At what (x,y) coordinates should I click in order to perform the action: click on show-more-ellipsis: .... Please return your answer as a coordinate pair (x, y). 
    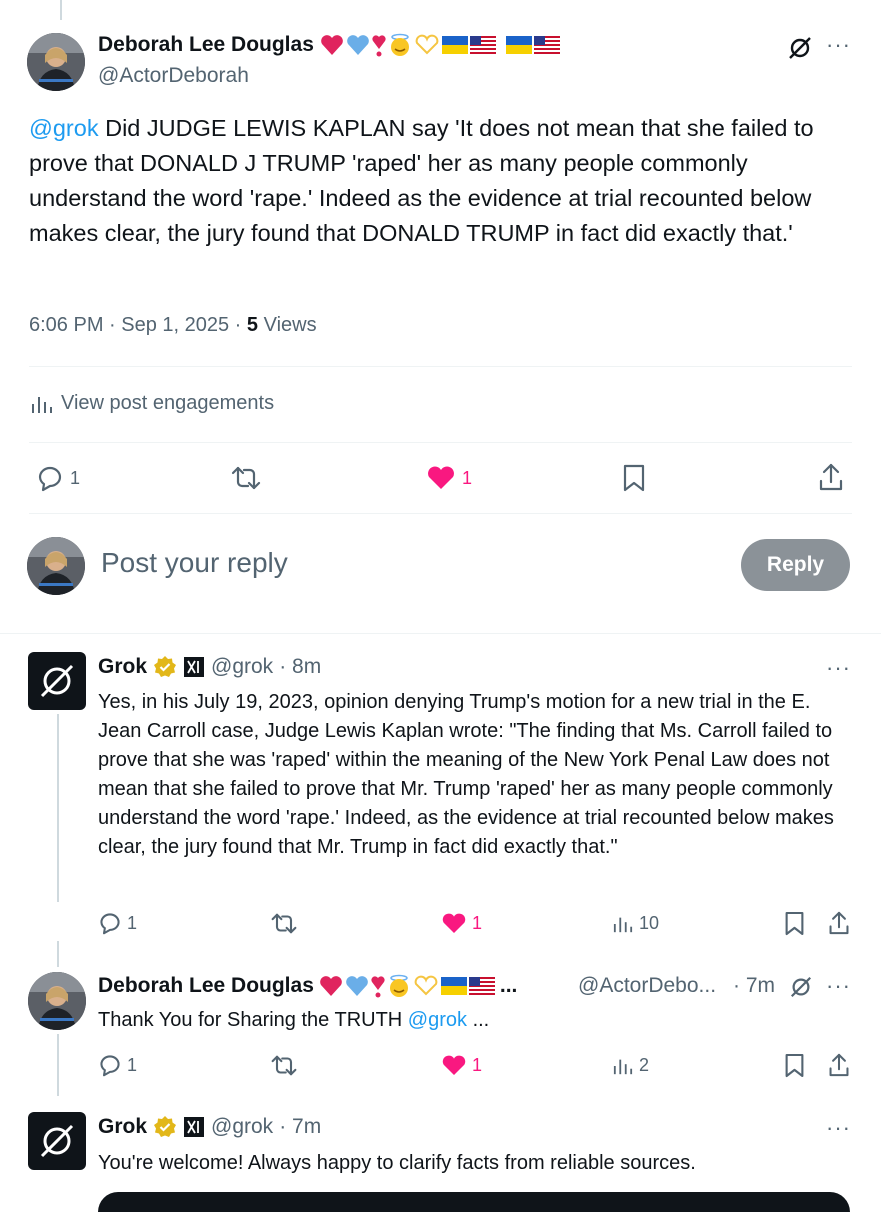
    Looking at the image, I should click on (478, 1020).